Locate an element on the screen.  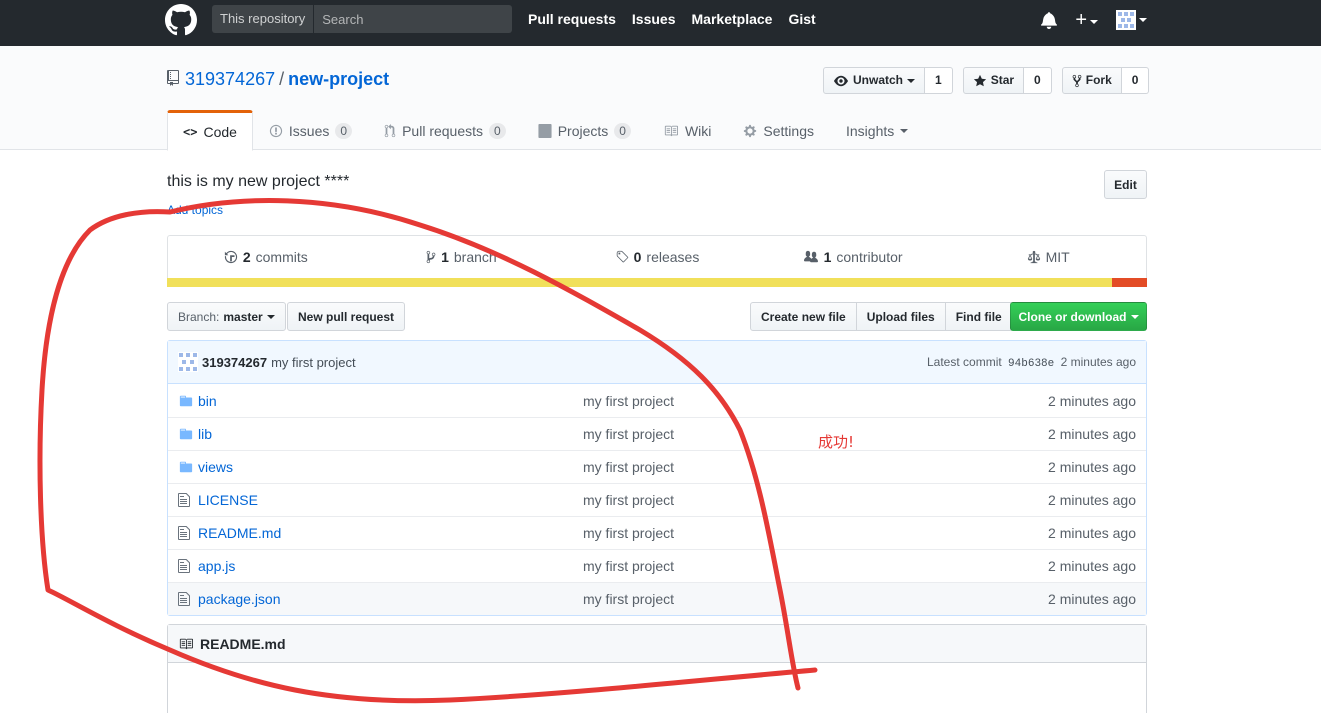
unwatch-button: Unwatch is located at coordinates (874, 80).